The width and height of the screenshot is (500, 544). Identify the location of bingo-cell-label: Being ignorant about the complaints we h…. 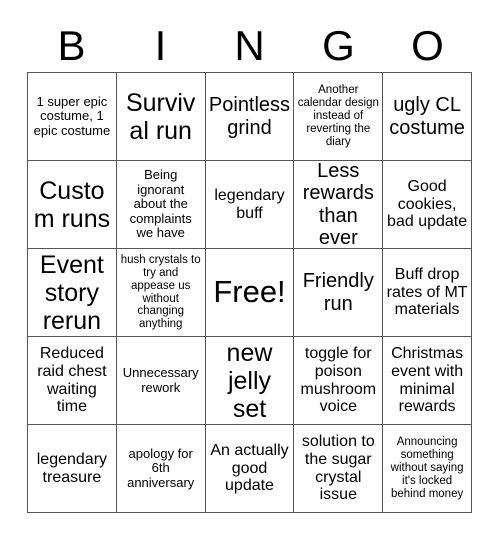
(160, 204).